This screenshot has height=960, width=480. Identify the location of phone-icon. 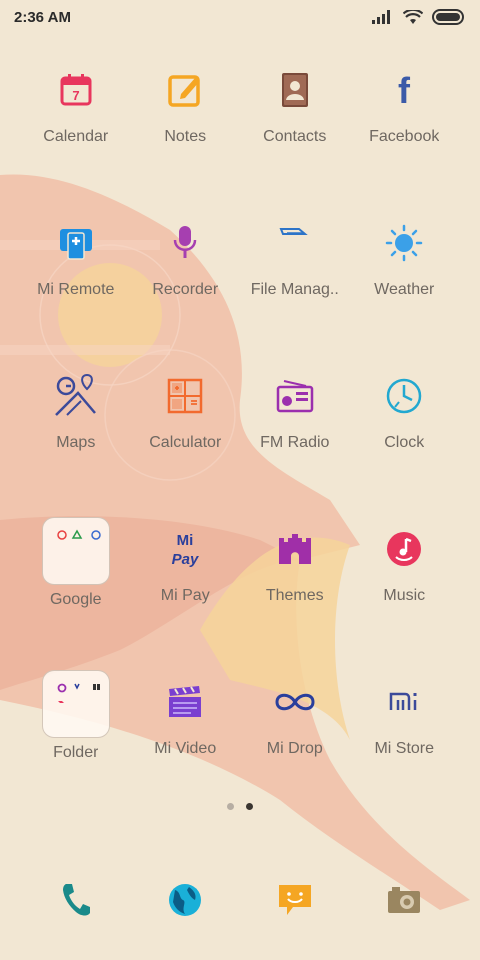
(76, 900).